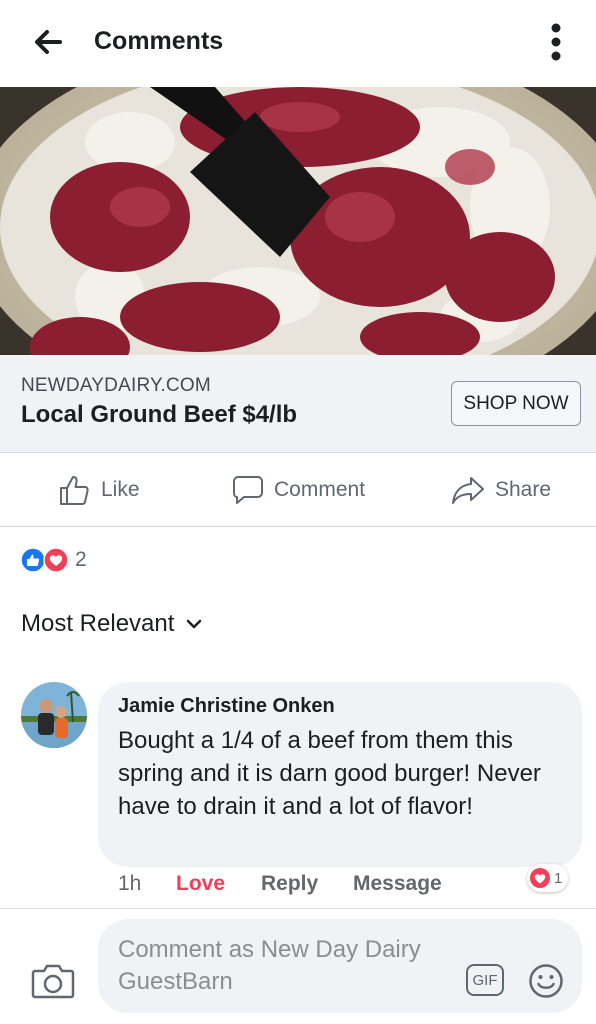 This screenshot has width=596, height=1024. I want to click on divider, so click(298, 908).